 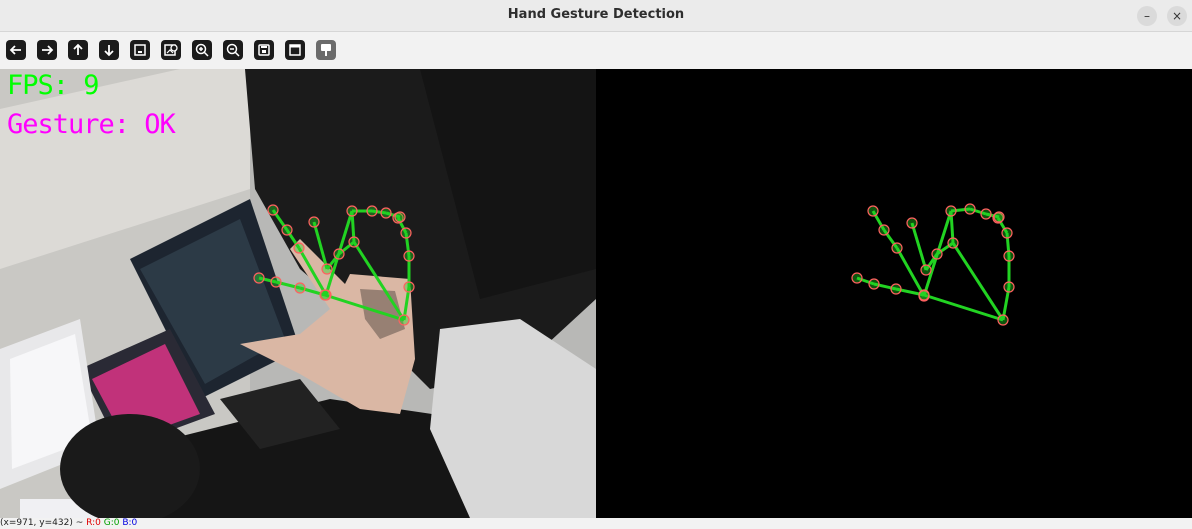 I want to click on zoom-fit-button, so click(x=140, y=50).